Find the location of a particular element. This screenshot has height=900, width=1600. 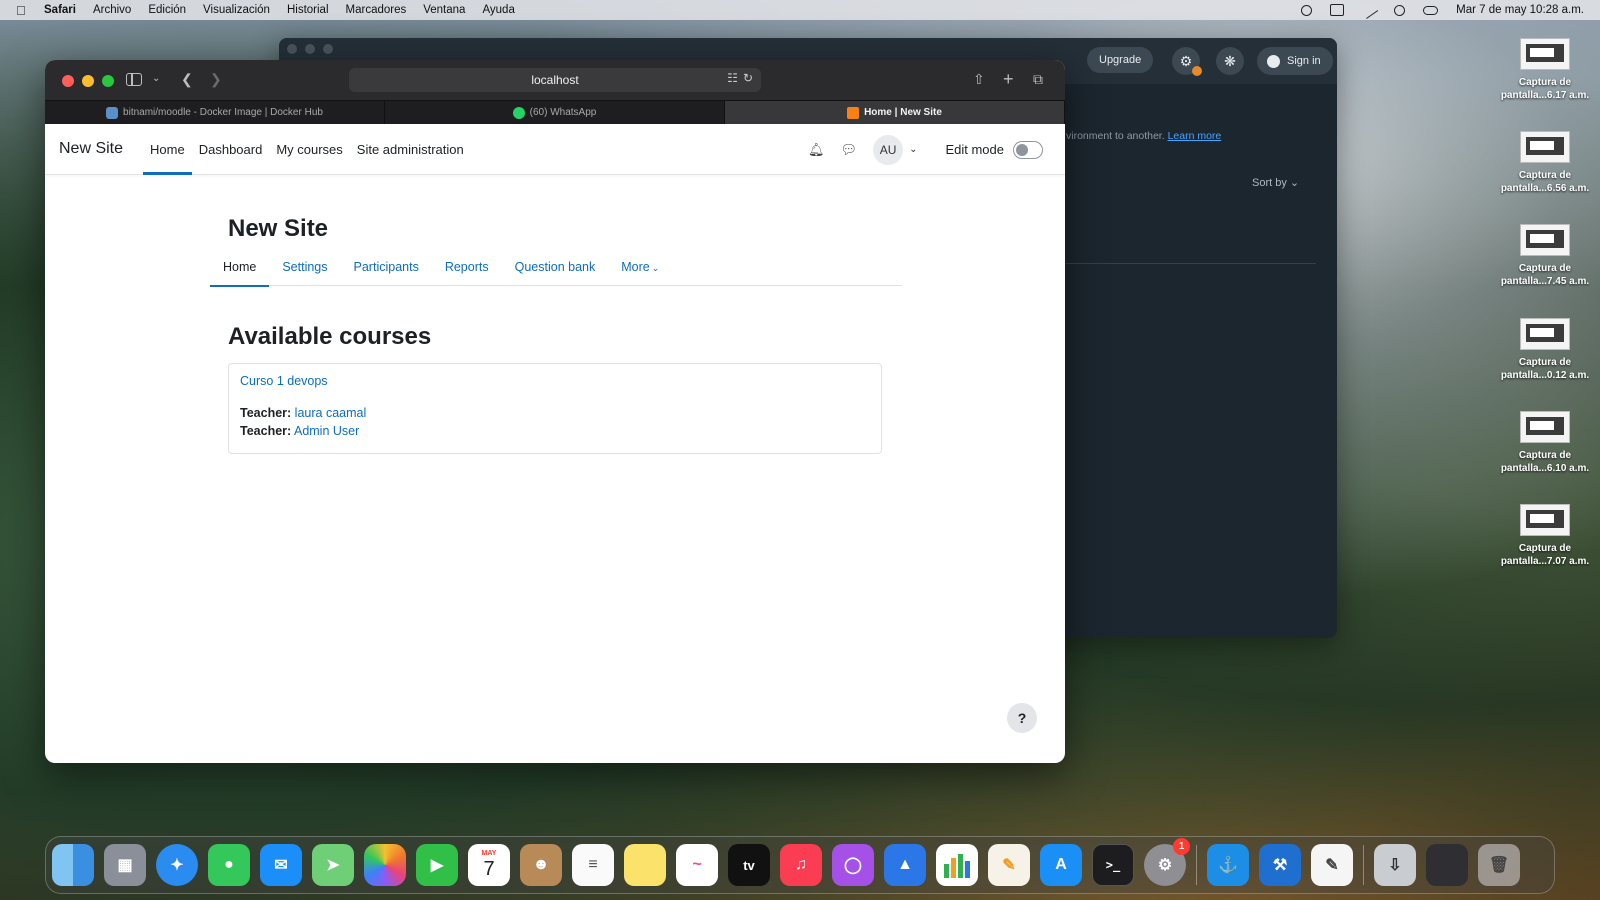

close-dot-icon is located at coordinates (292, 49).